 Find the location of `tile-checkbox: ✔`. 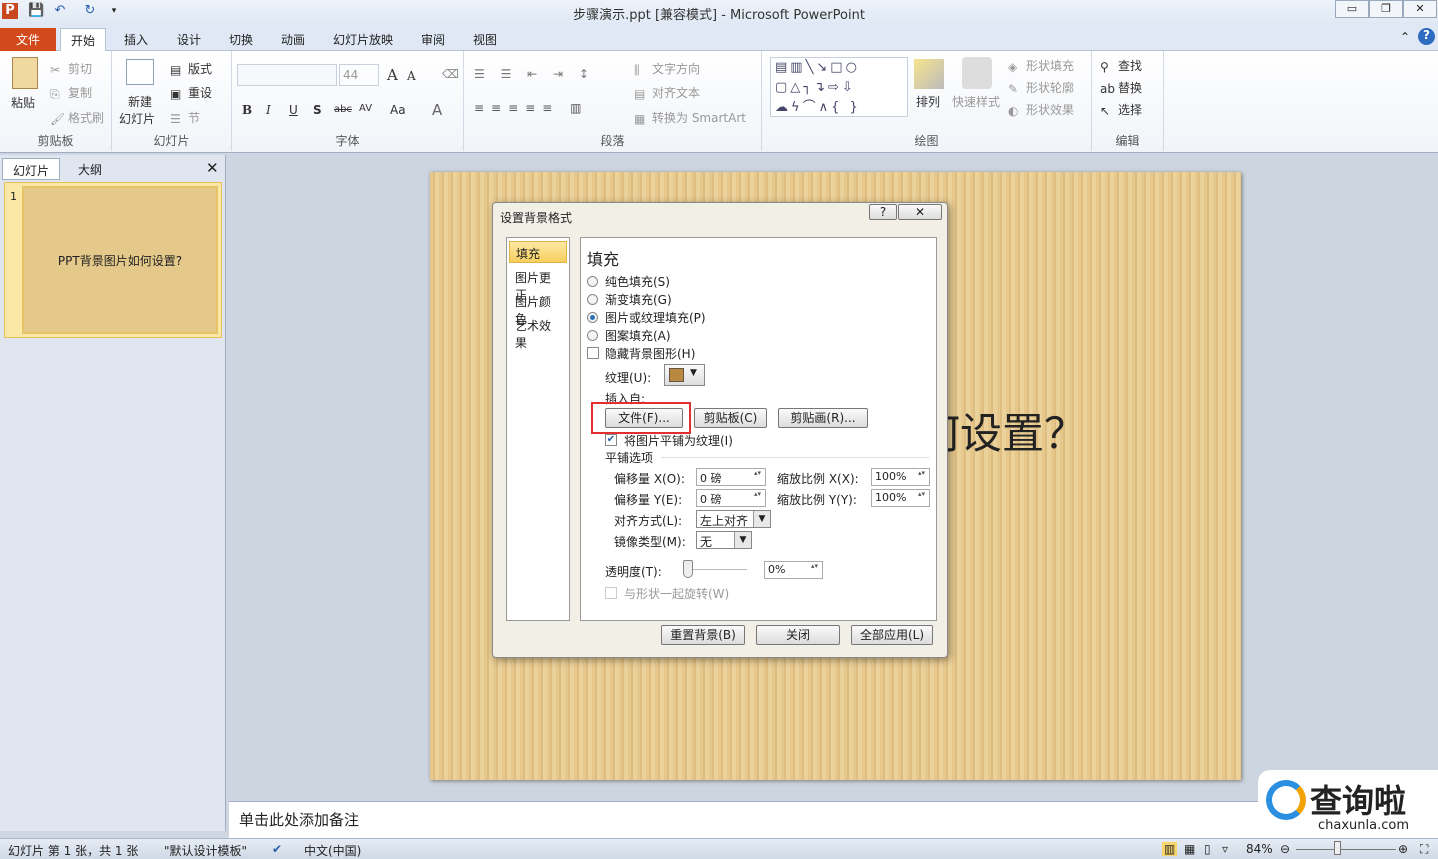

tile-checkbox: ✔ is located at coordinates (611, 440).